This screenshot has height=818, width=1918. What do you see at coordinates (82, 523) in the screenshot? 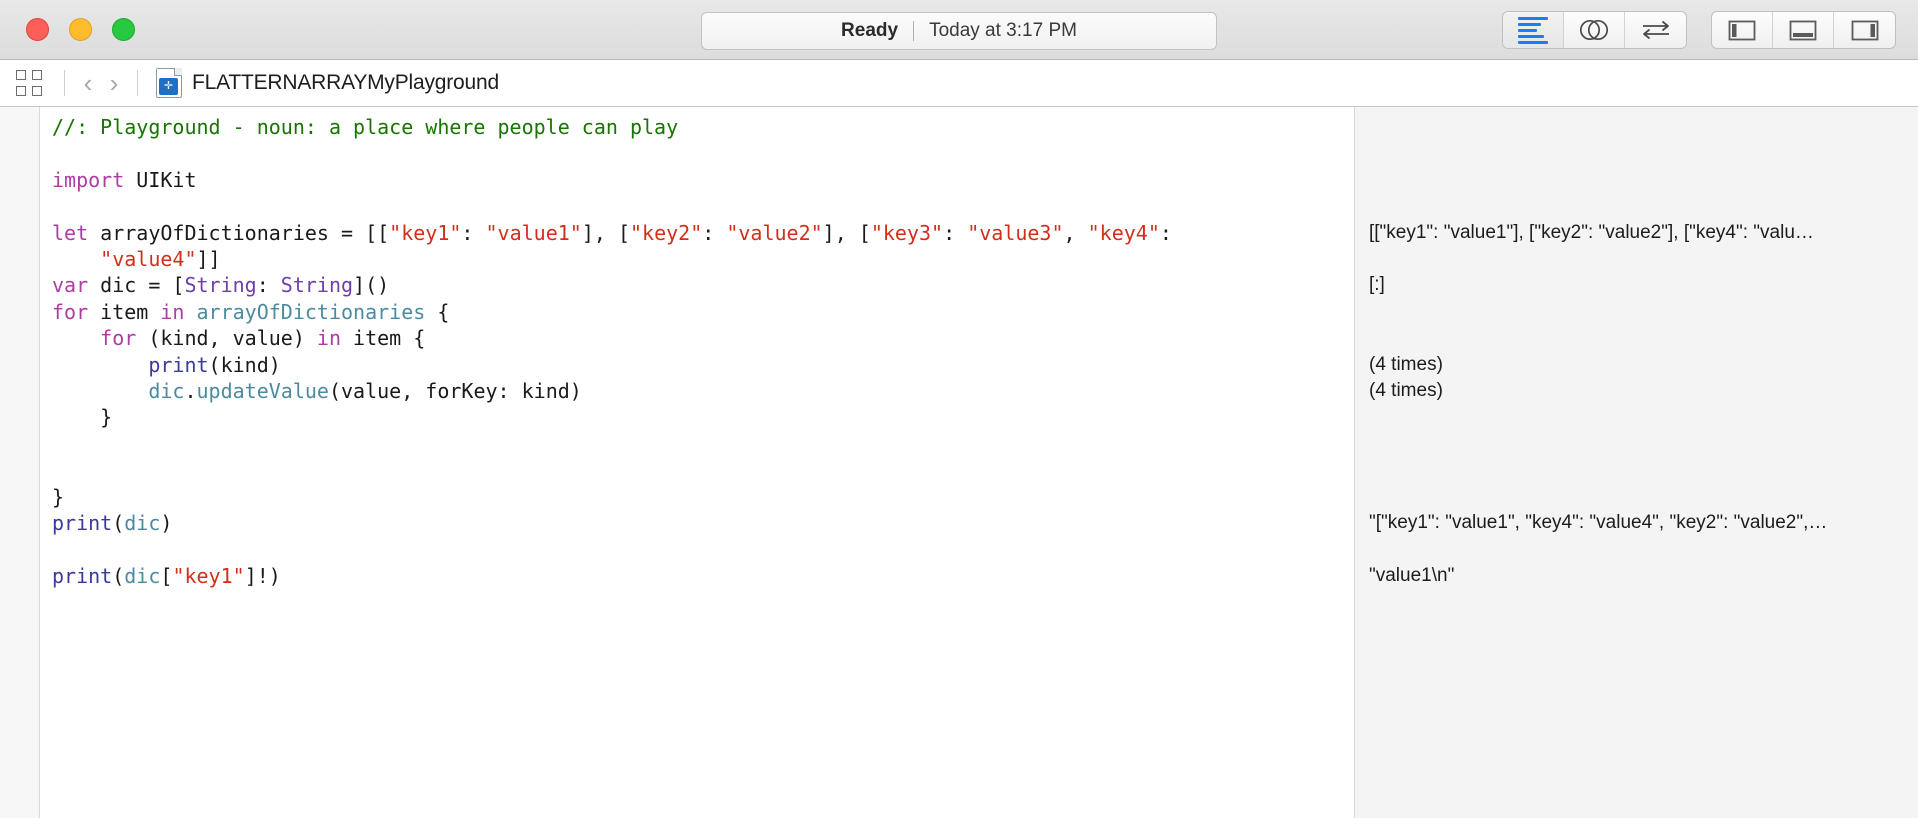
I see `code-token: print` at bounding box center [82, 523].